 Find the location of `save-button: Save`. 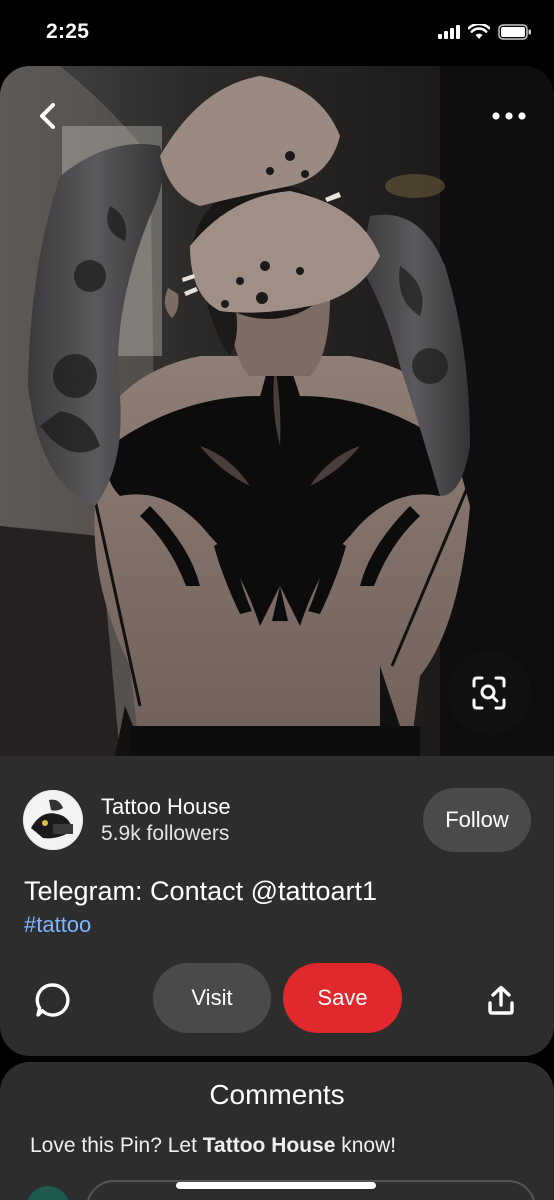

save-button: Save is located at coordinates (342, 998).